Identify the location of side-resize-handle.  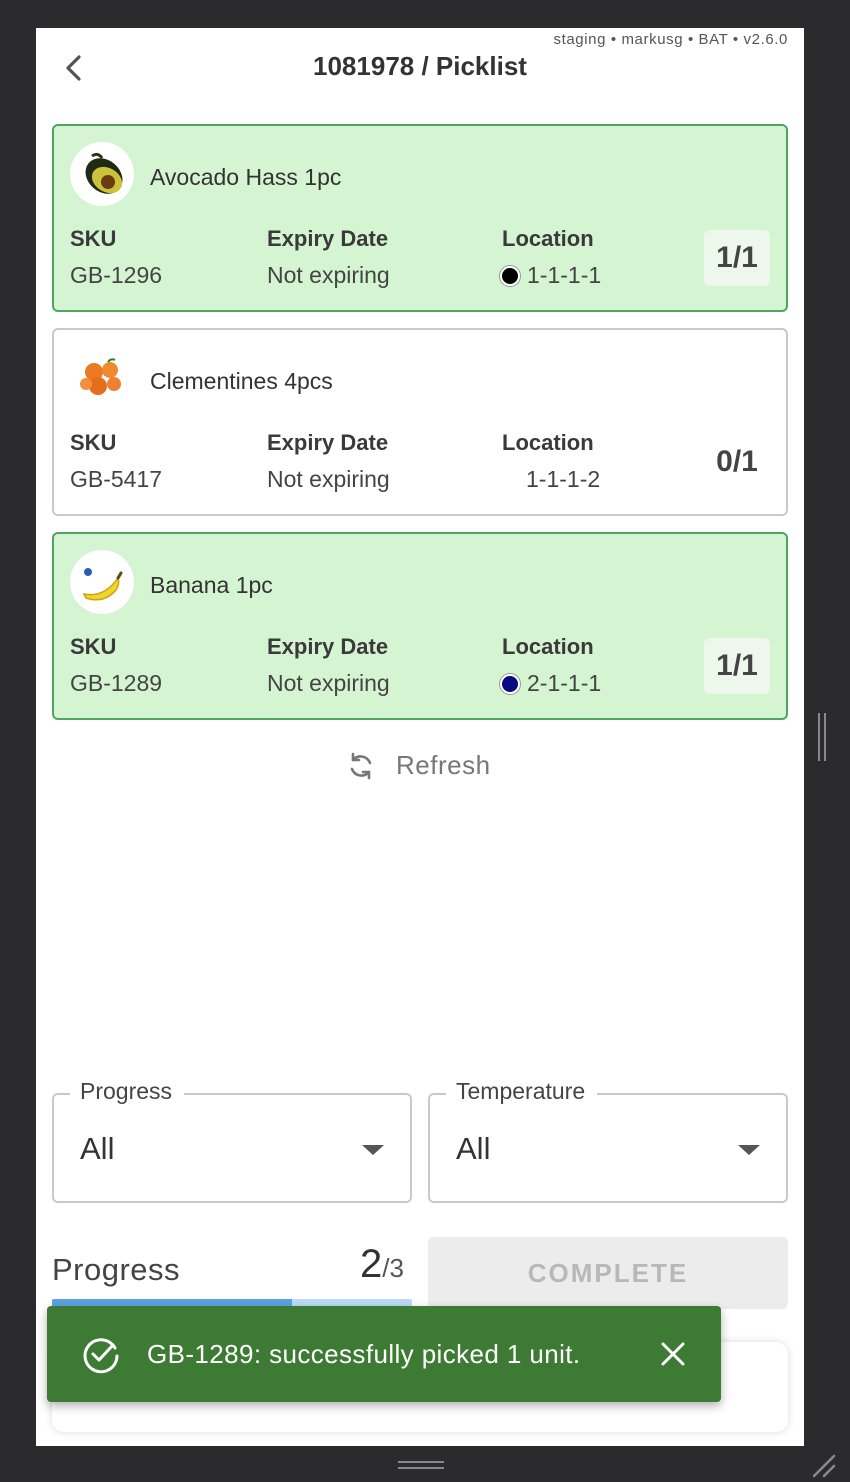
(822, 737).